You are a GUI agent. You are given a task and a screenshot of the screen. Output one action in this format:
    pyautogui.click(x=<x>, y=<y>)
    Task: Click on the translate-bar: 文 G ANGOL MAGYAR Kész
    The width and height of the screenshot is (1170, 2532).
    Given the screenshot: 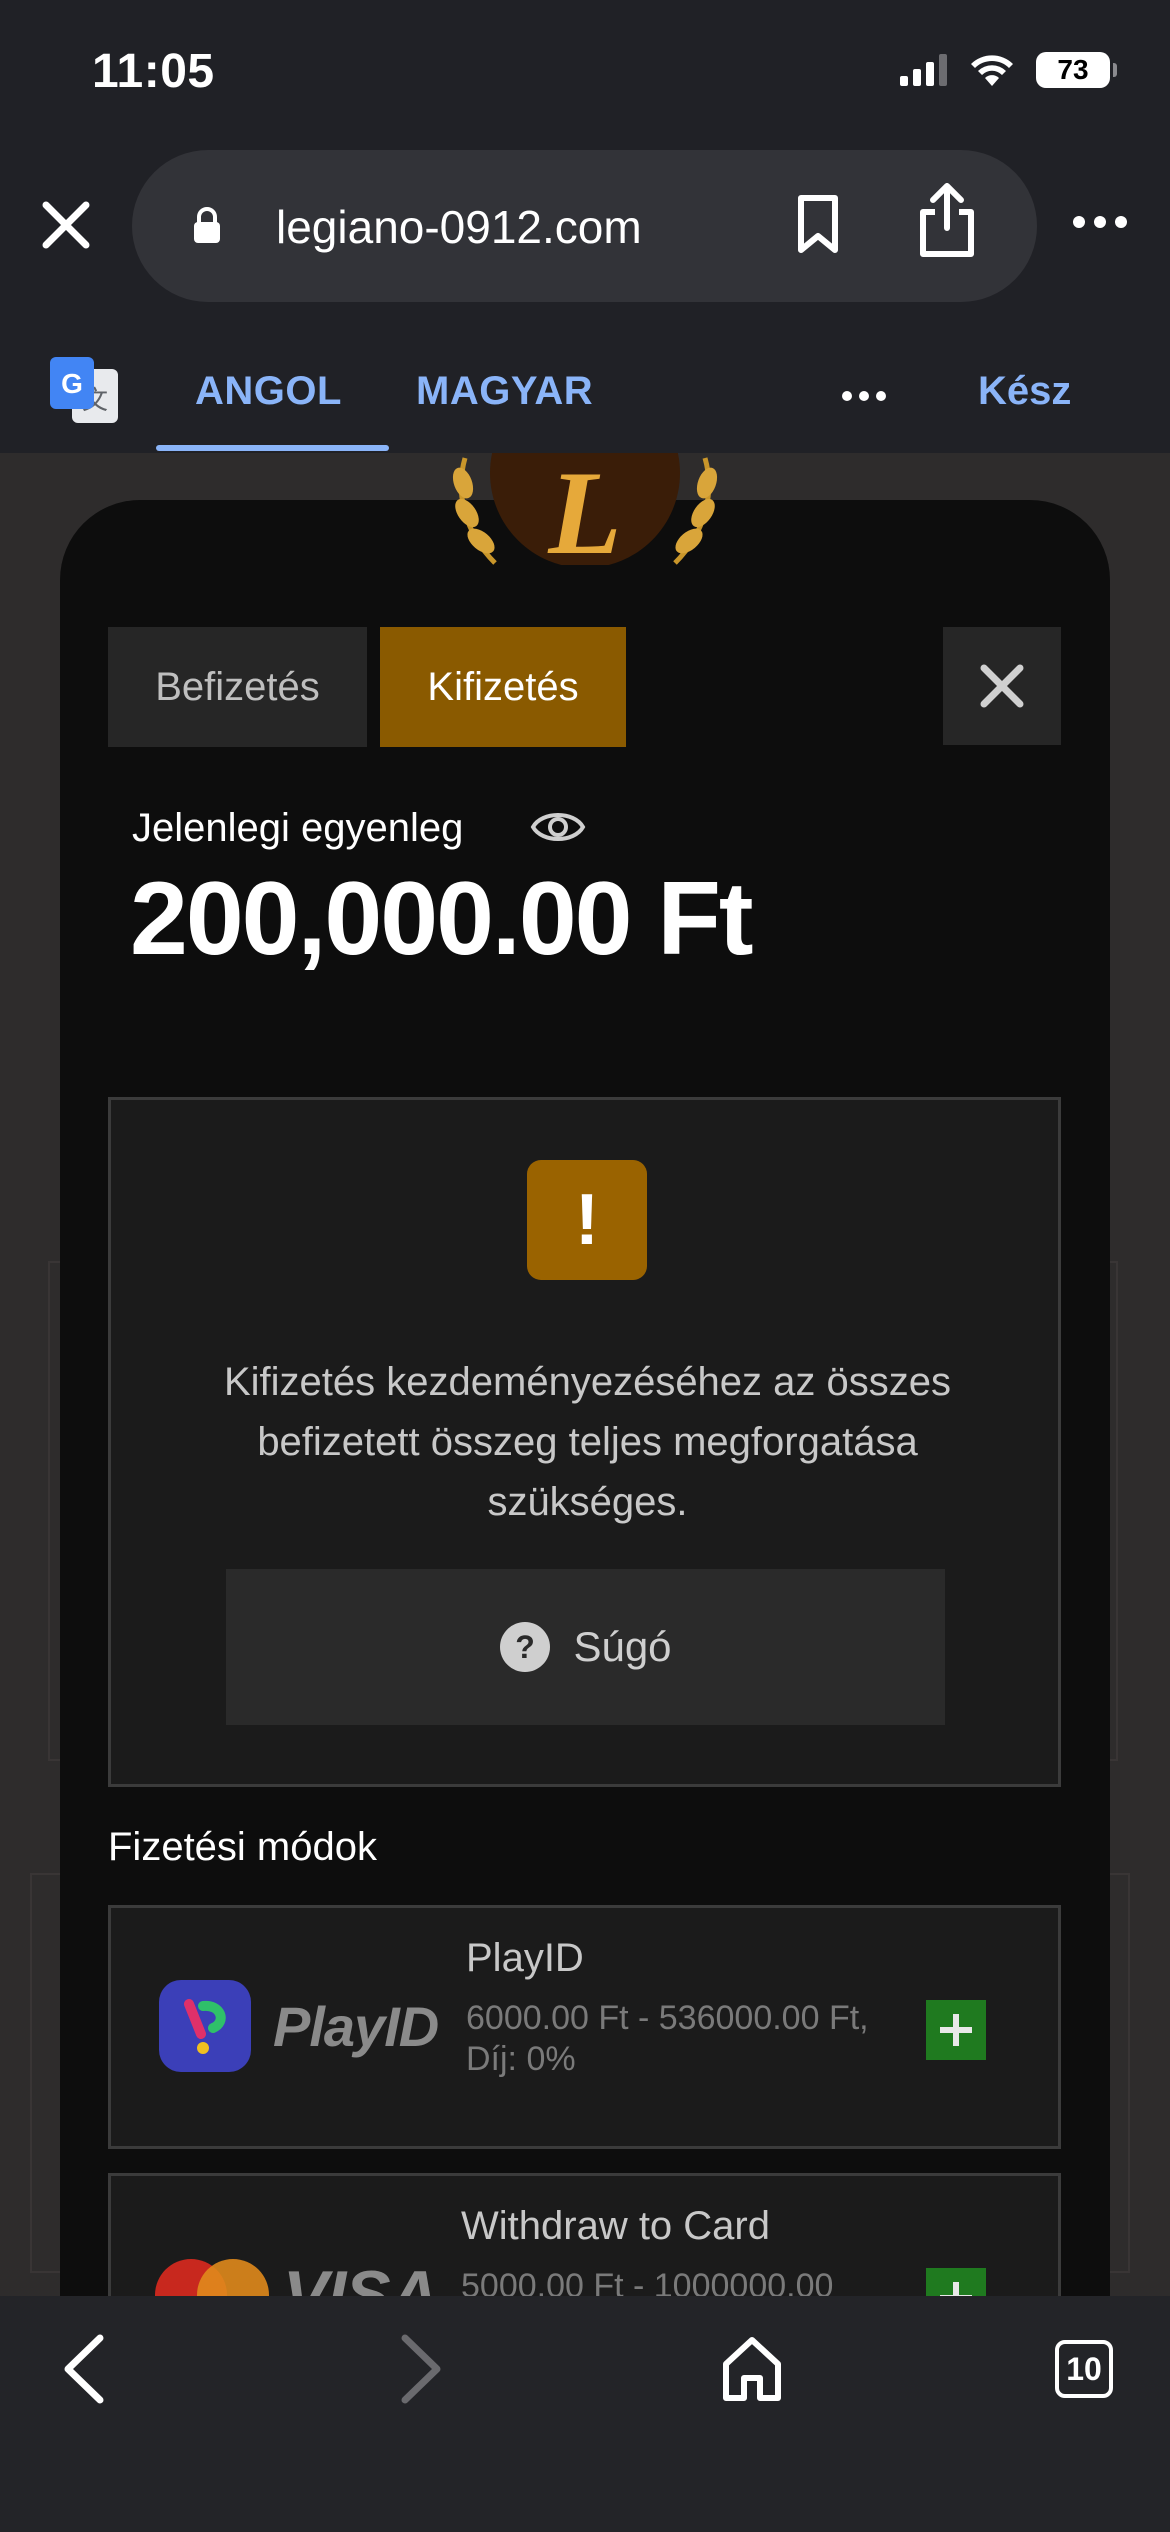 What is the action you would take?
    pyautogui.click(x=585, y=394)
    